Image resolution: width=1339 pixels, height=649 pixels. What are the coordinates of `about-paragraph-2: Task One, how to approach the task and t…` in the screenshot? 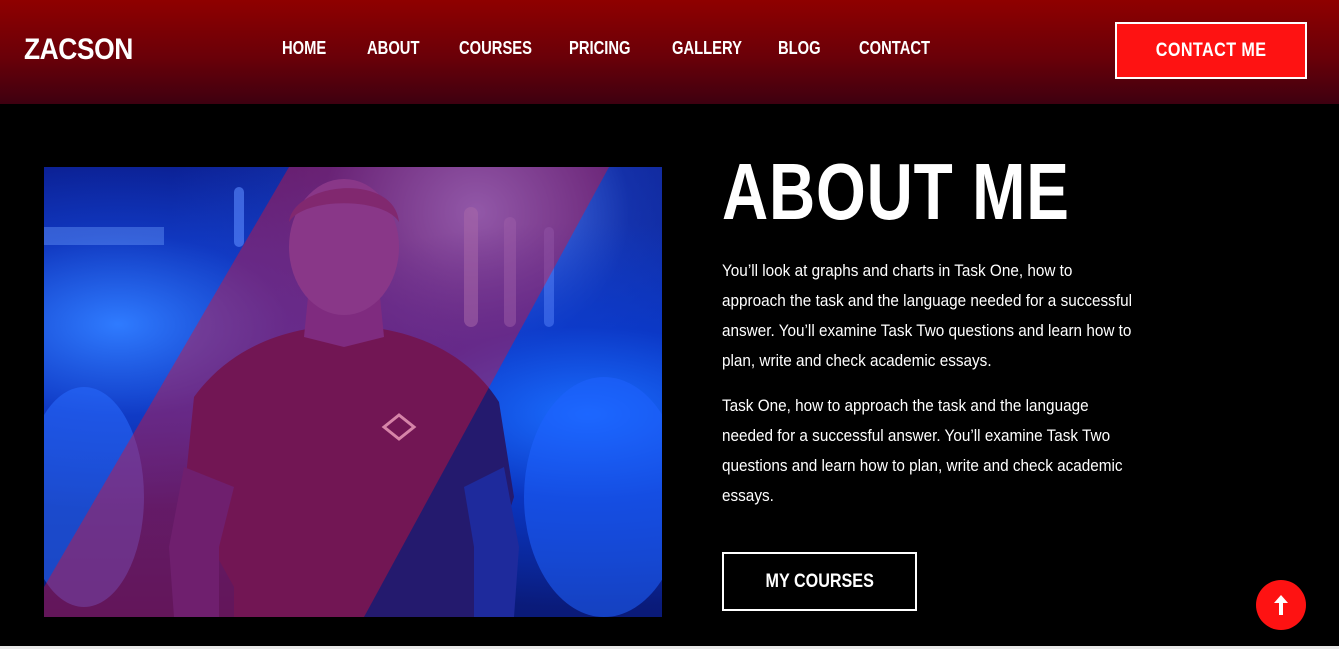 It's located at (922, 450).